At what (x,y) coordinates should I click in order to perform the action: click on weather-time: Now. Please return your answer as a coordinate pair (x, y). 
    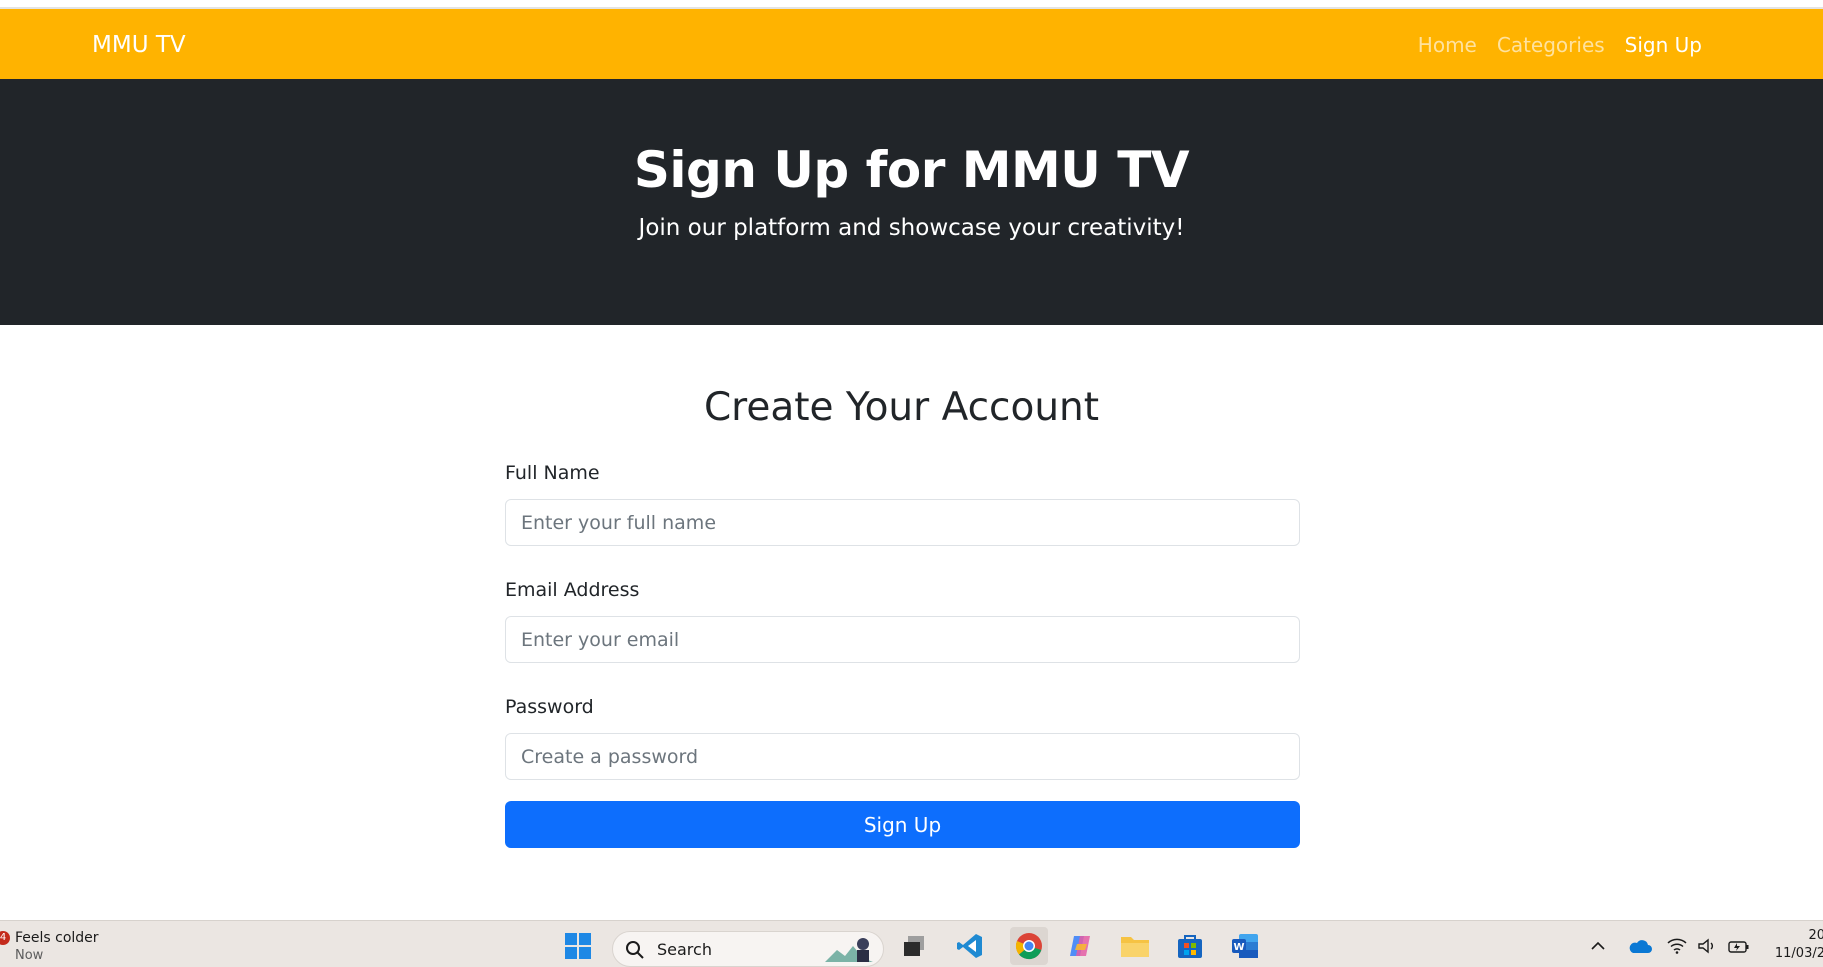
    Looking at the image, I should click on (29, 955).